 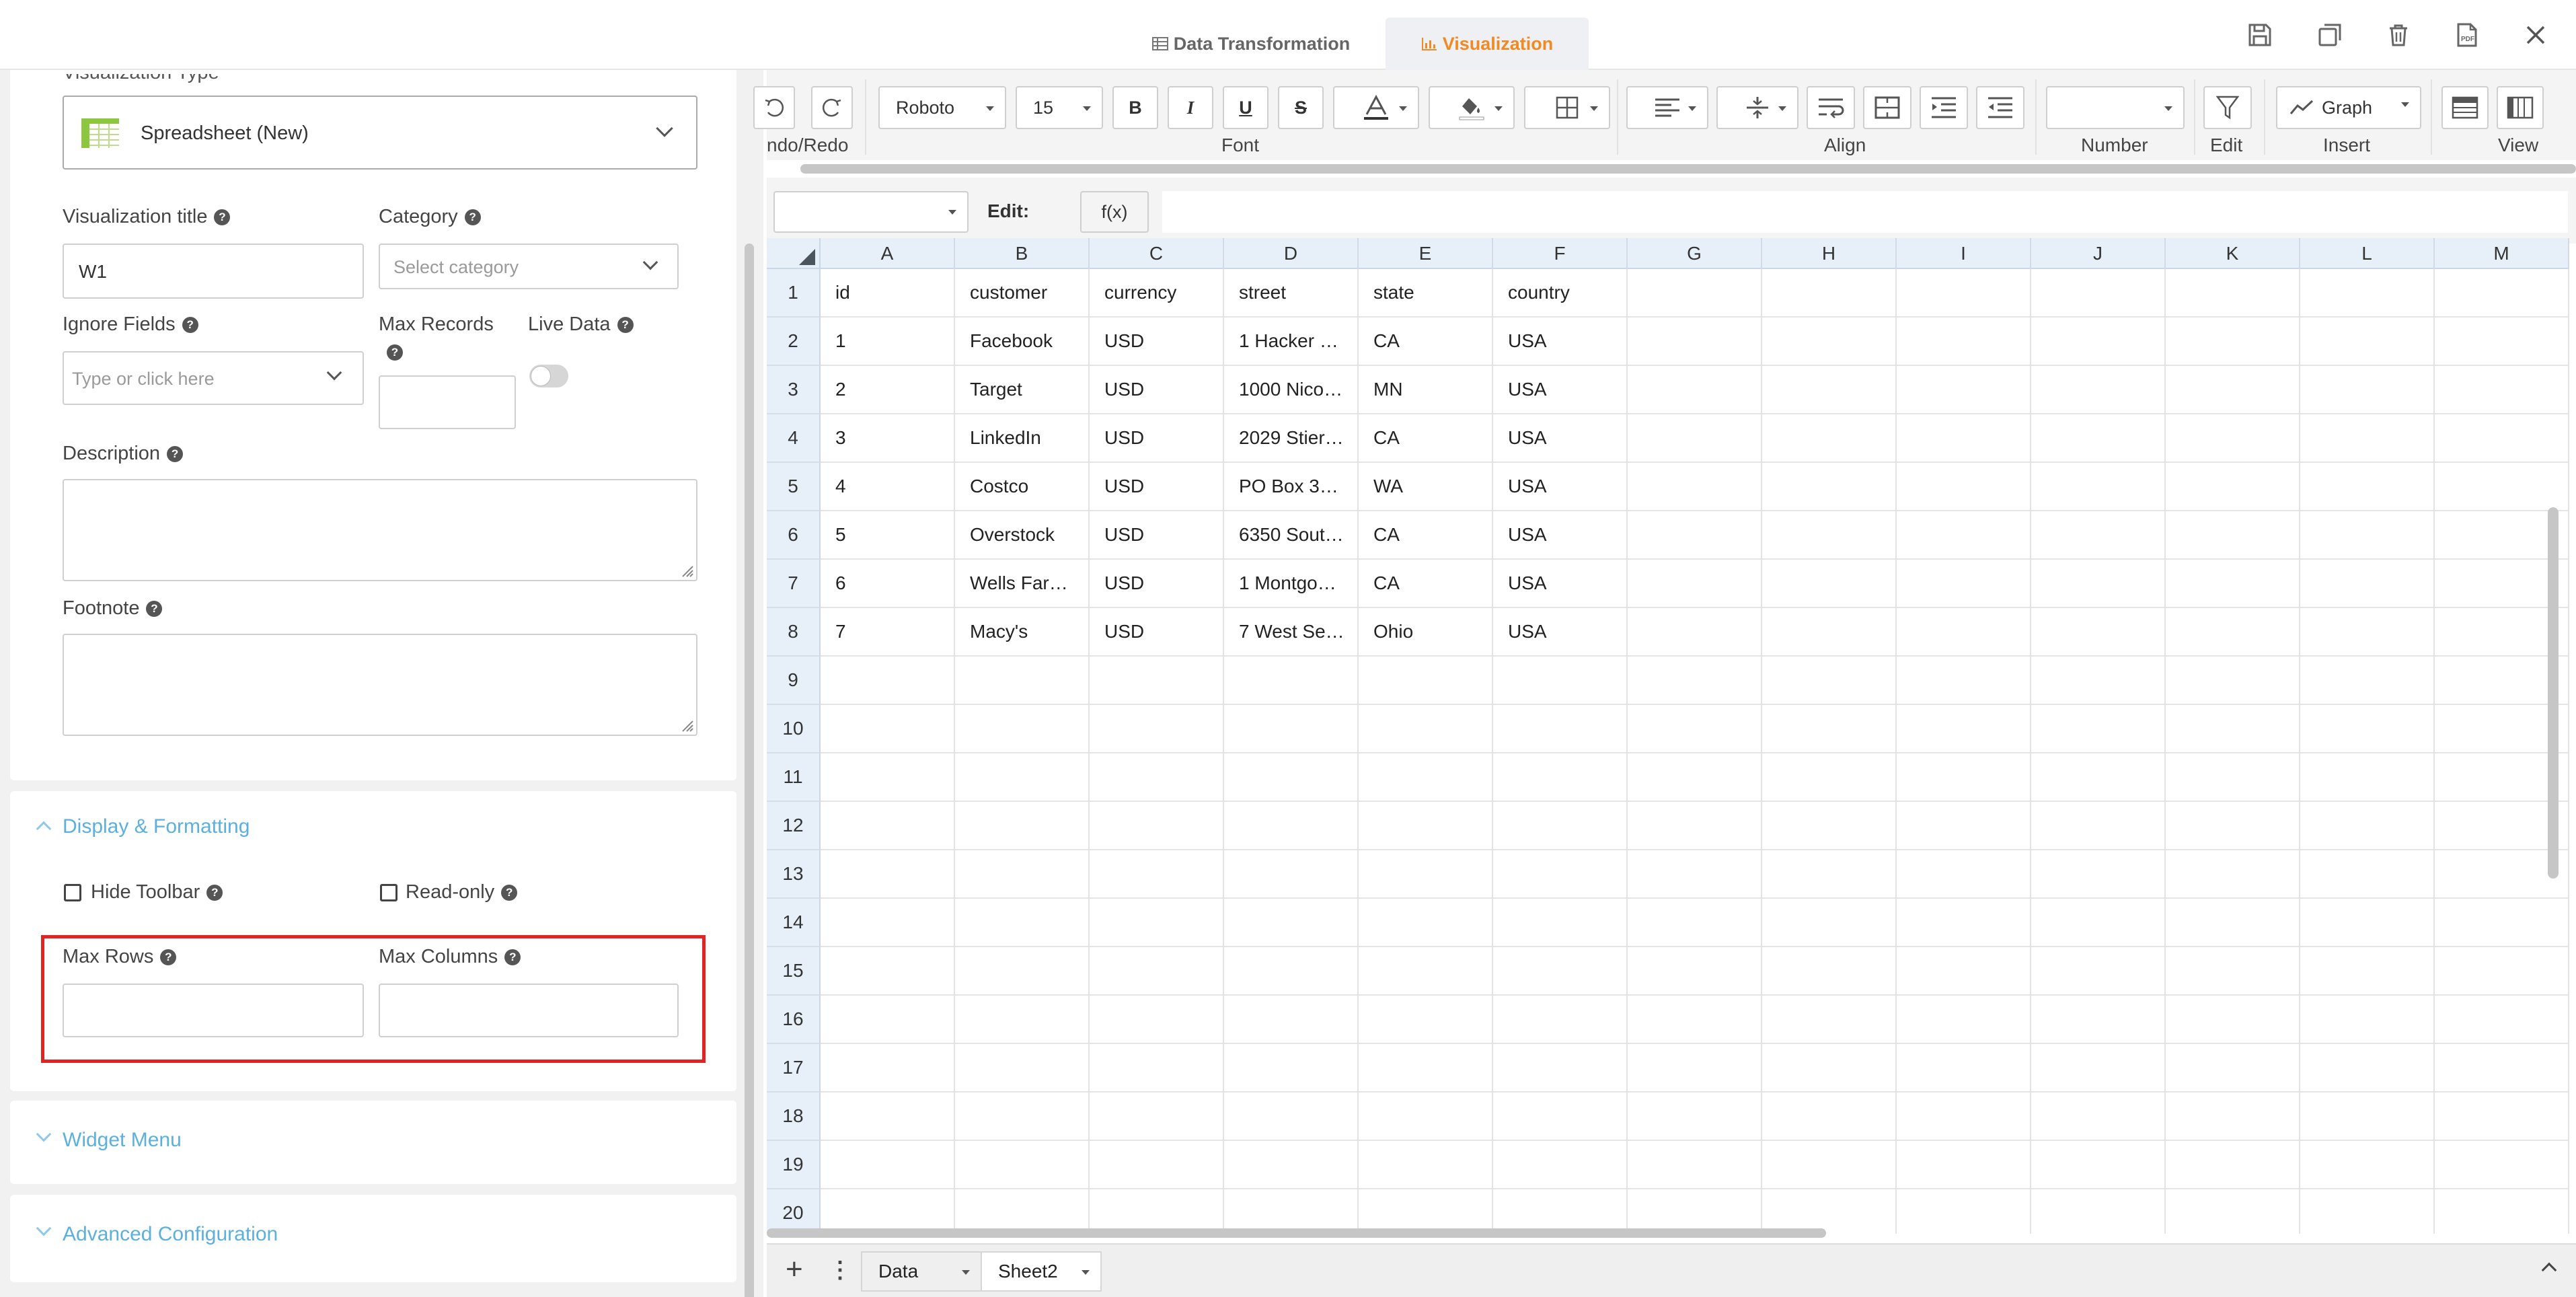 I want to click on row-header: 3, so click(x=794, y=390).